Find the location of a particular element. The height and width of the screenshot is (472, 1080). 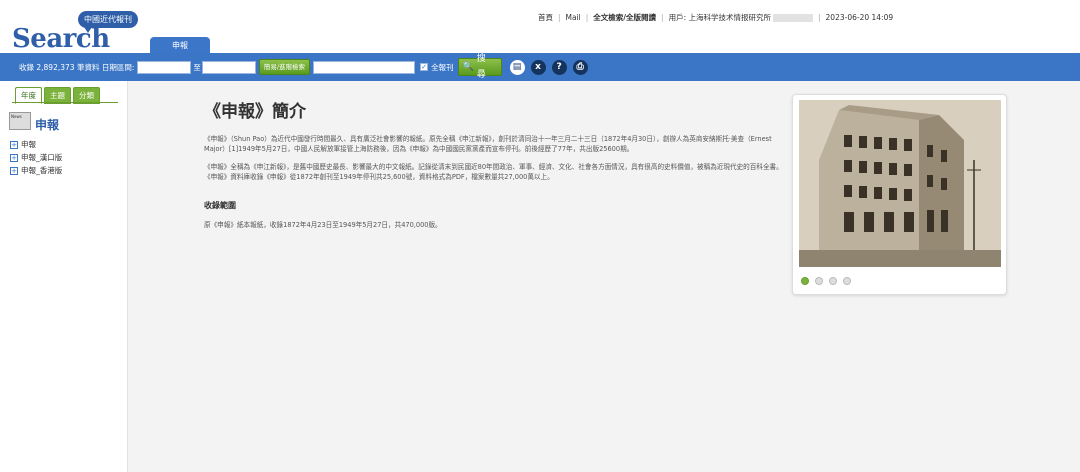

user-label: 用戶: 上海科学技术情报研究所 is located at coordinates (719, 17).